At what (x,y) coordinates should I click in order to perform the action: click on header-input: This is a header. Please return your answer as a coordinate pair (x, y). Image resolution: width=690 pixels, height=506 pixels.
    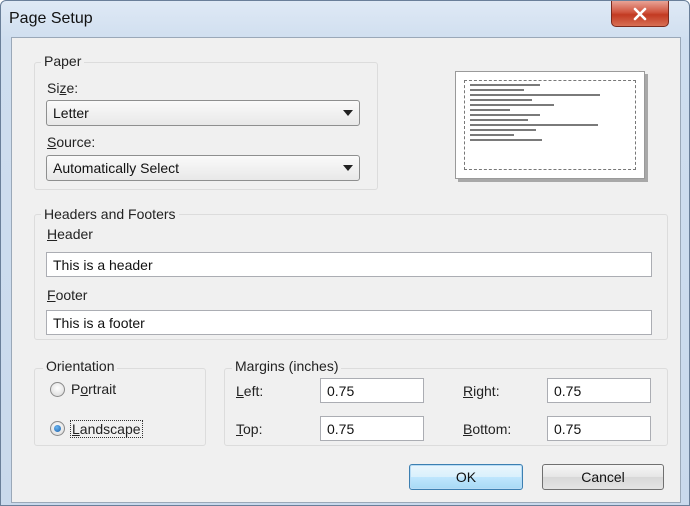
    Looking at the image, I should click on (349, 264).